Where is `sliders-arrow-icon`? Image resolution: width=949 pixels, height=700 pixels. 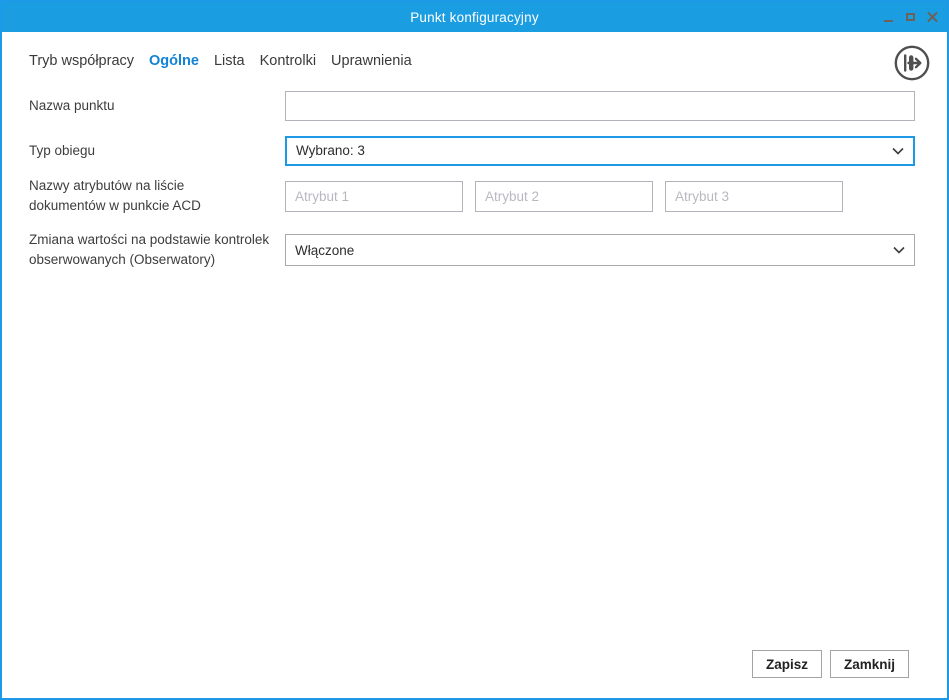
sliders-arrow-icon is located at coordinates (912, 63).